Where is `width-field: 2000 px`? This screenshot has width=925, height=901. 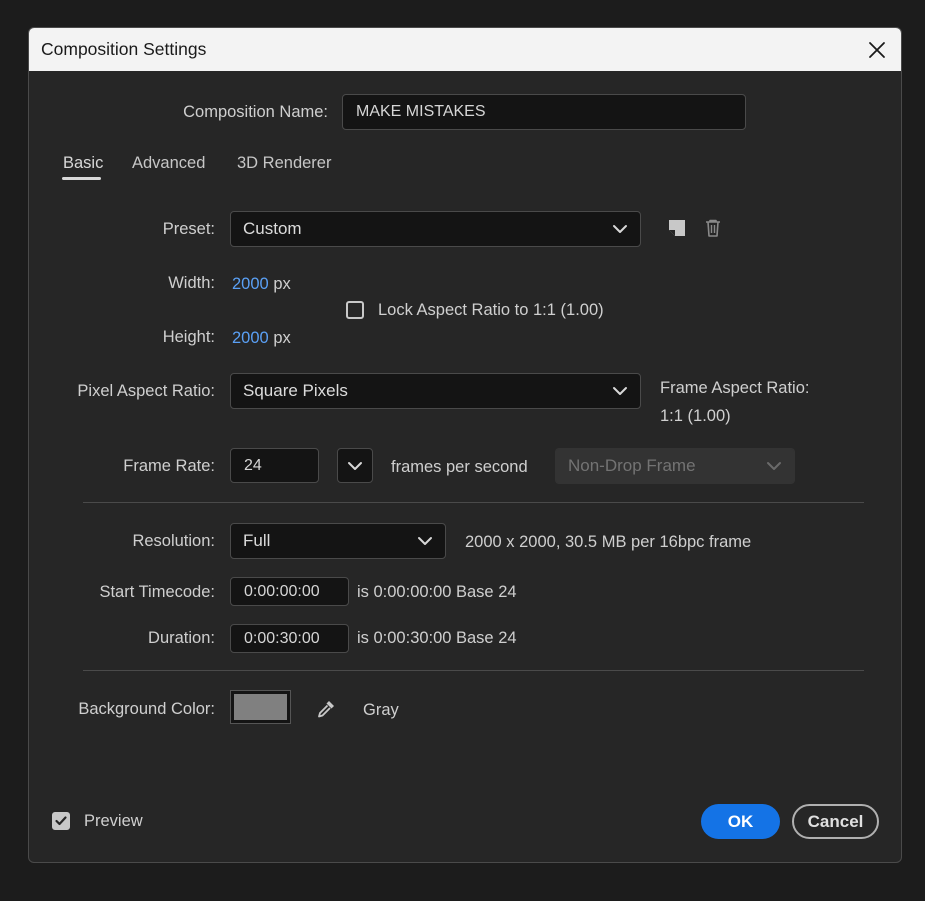 width-field: 2000 px is located at coordinates (261, 284).